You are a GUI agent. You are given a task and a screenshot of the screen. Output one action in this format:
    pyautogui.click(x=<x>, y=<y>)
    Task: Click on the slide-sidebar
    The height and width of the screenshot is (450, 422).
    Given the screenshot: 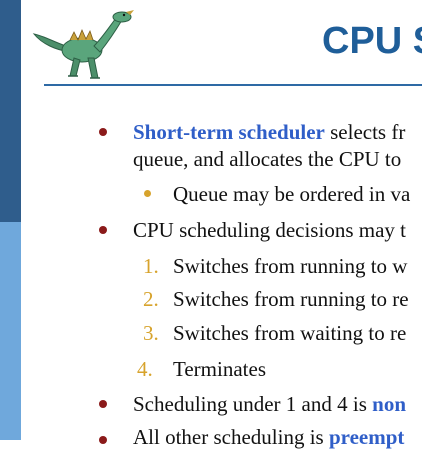 What is the action you would take?
    pyautogui.click(x=10, y=220)
    